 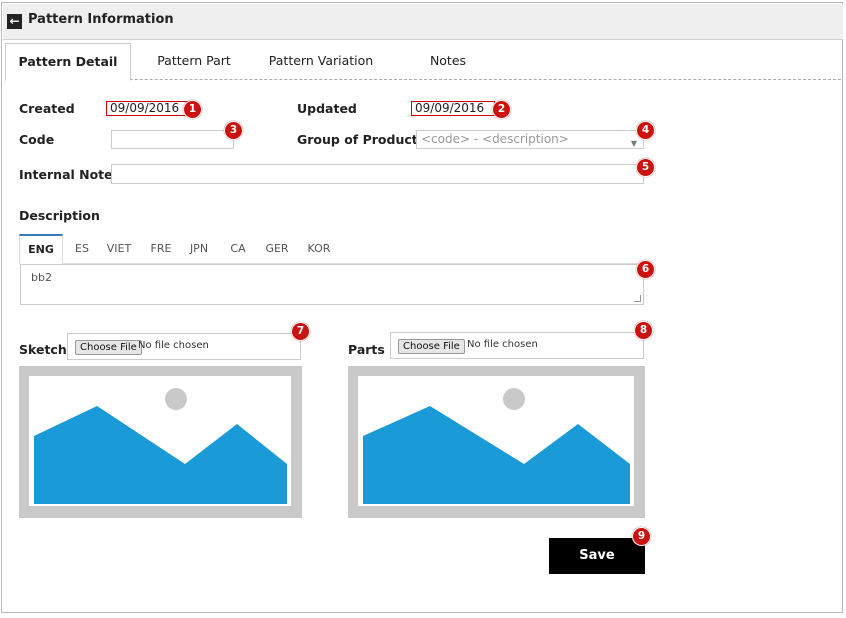 What do you see at coordinates (332, 284) in the screenshot?
I see `description-textarea: bb2` at bounding box center [332, 284].